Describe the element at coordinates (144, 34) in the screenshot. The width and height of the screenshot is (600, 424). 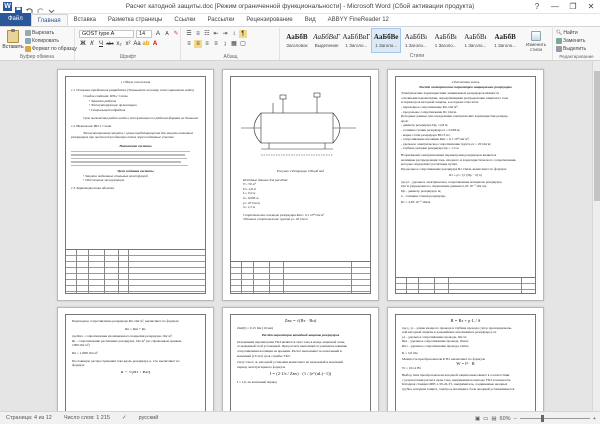
I see `font-size-select: 14` at that location.